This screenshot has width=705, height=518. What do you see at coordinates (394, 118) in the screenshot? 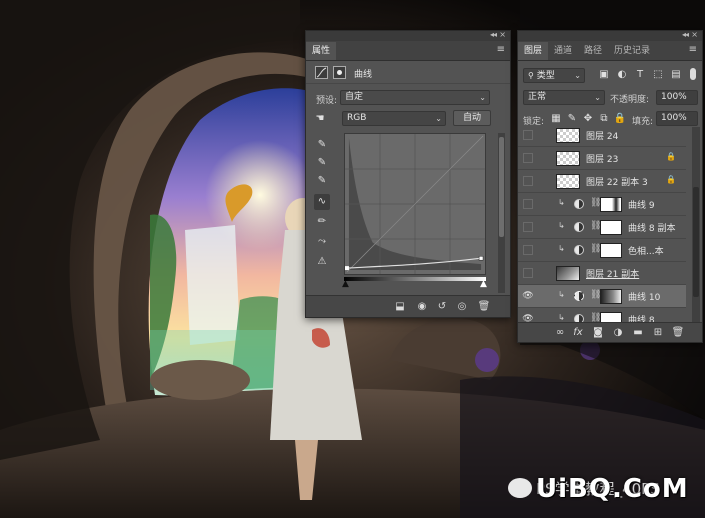
I see `channel-dropdown: RGB ⌄` at bounding box center [394, 118].